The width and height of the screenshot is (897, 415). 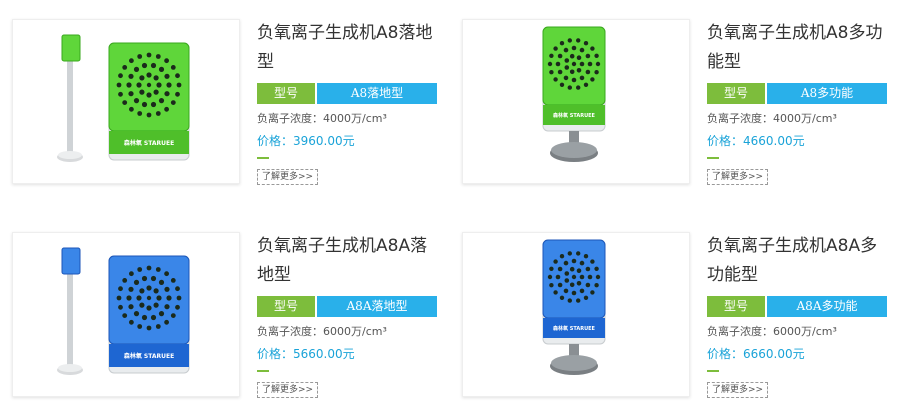 I want to click on model-spec: 型号 A8A落地型, so click(x=347, y=306).